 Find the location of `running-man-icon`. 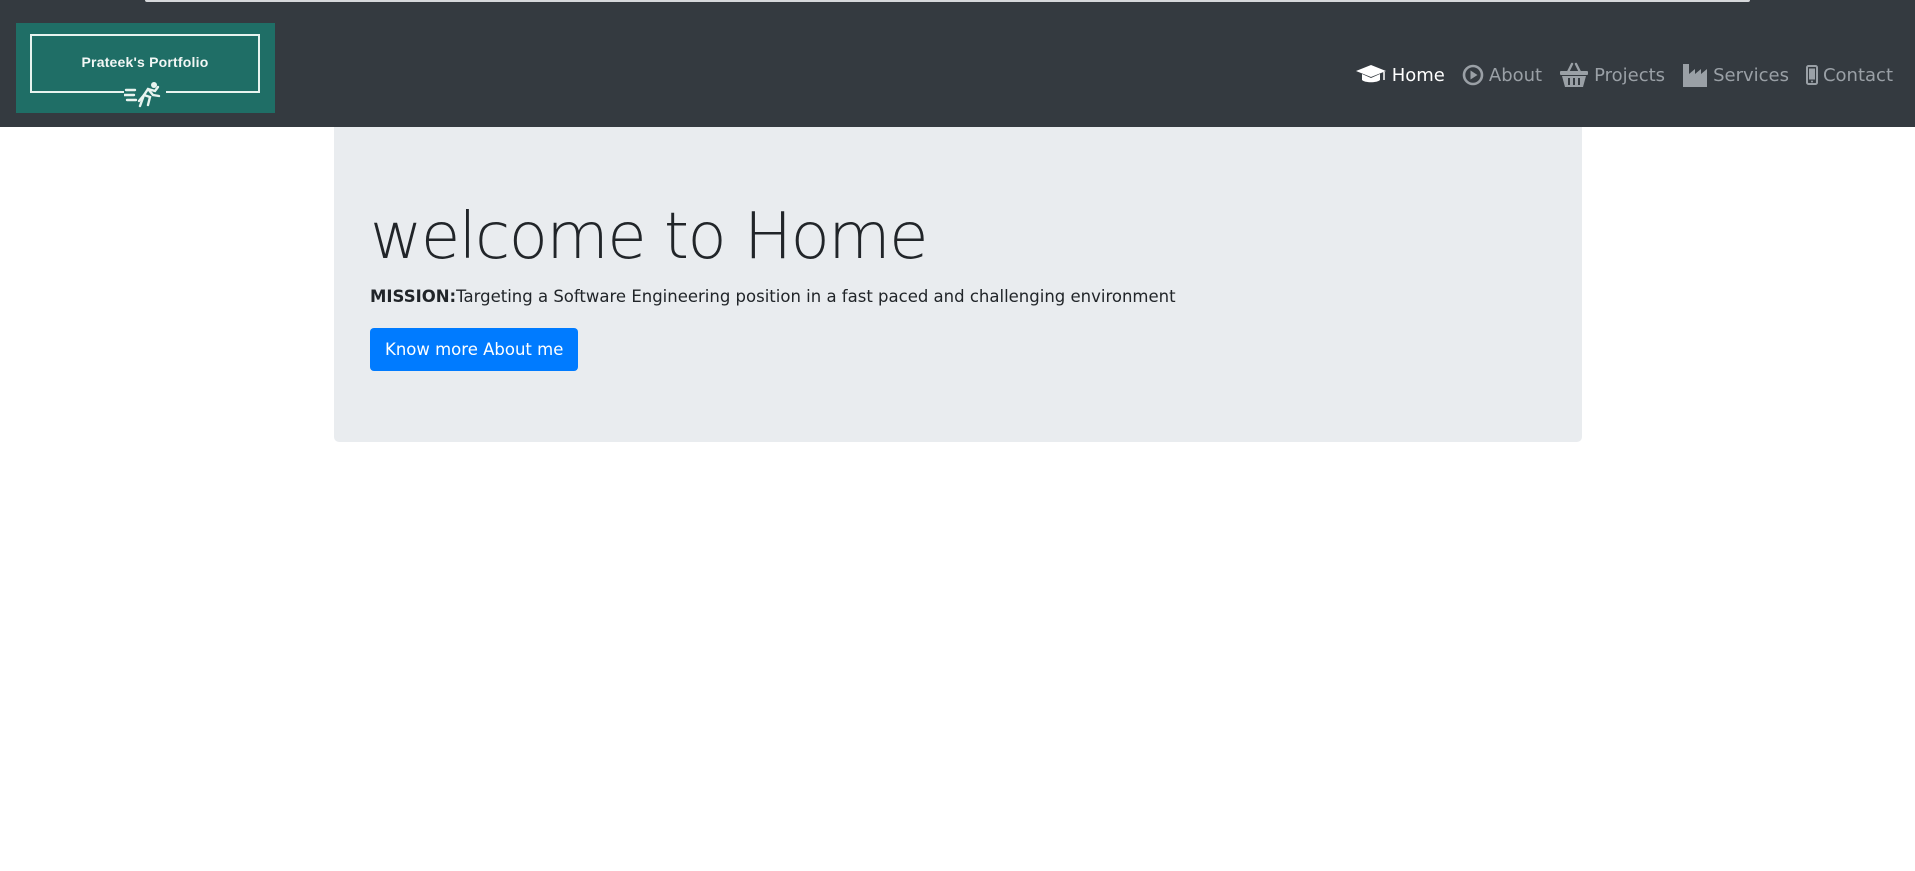

running-man-icon is located at coordinates (142, 95).